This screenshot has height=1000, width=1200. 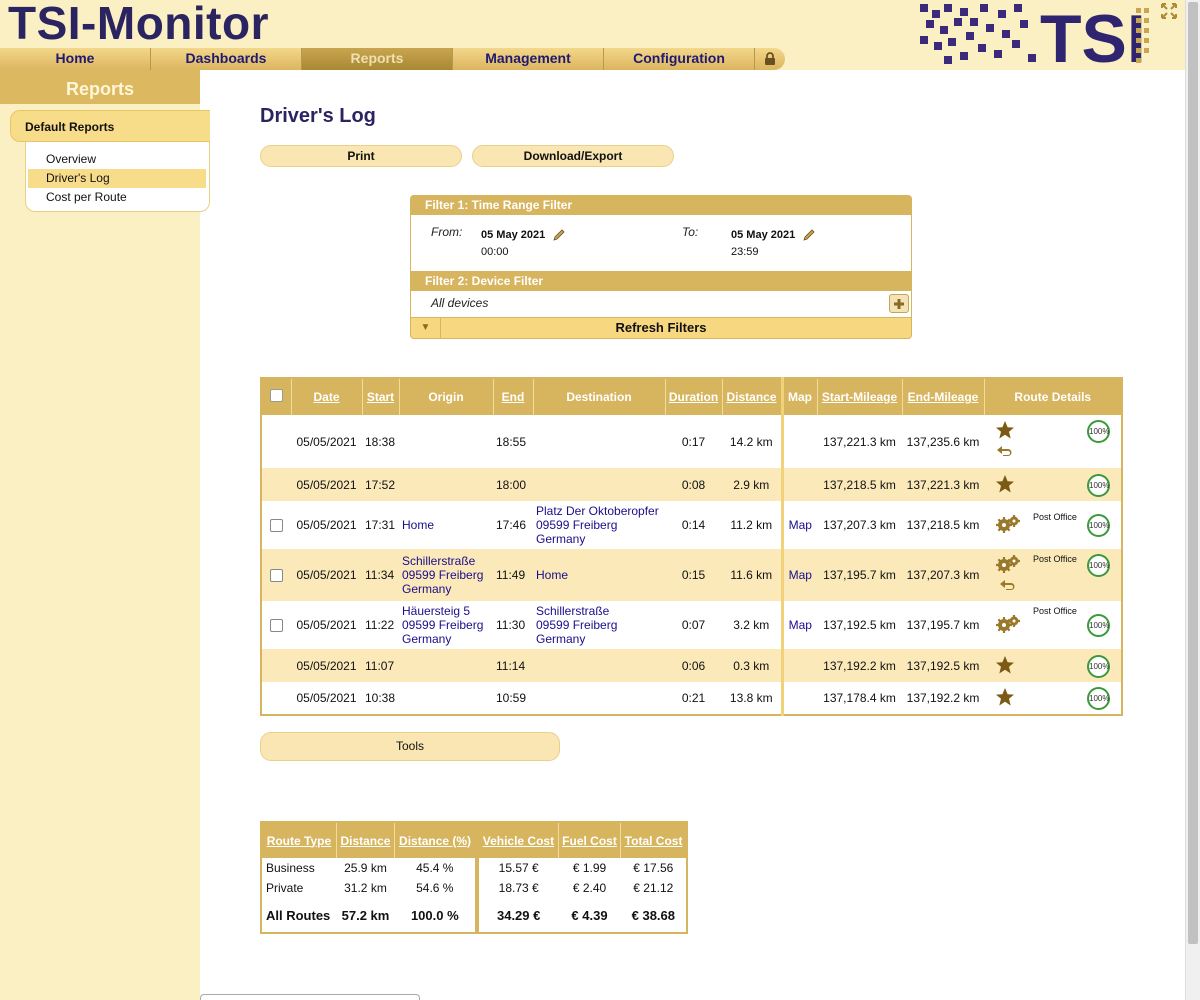 What do you see at coordinates (679, 59) in the screenshot?
I see `nav-configuration: Configuration` at bounding box center [679, 59].